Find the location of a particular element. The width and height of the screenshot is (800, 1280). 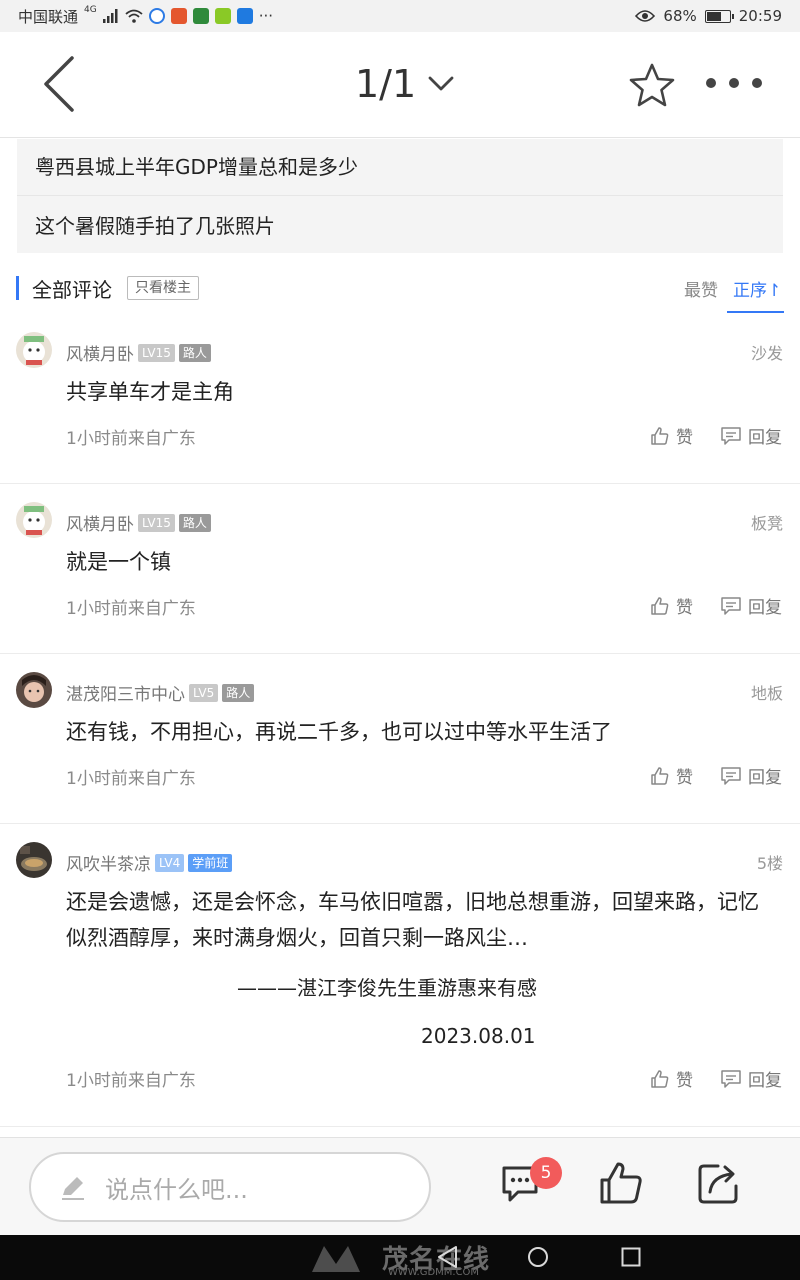

home-circle-icon is located at coordinates (538, 1257).